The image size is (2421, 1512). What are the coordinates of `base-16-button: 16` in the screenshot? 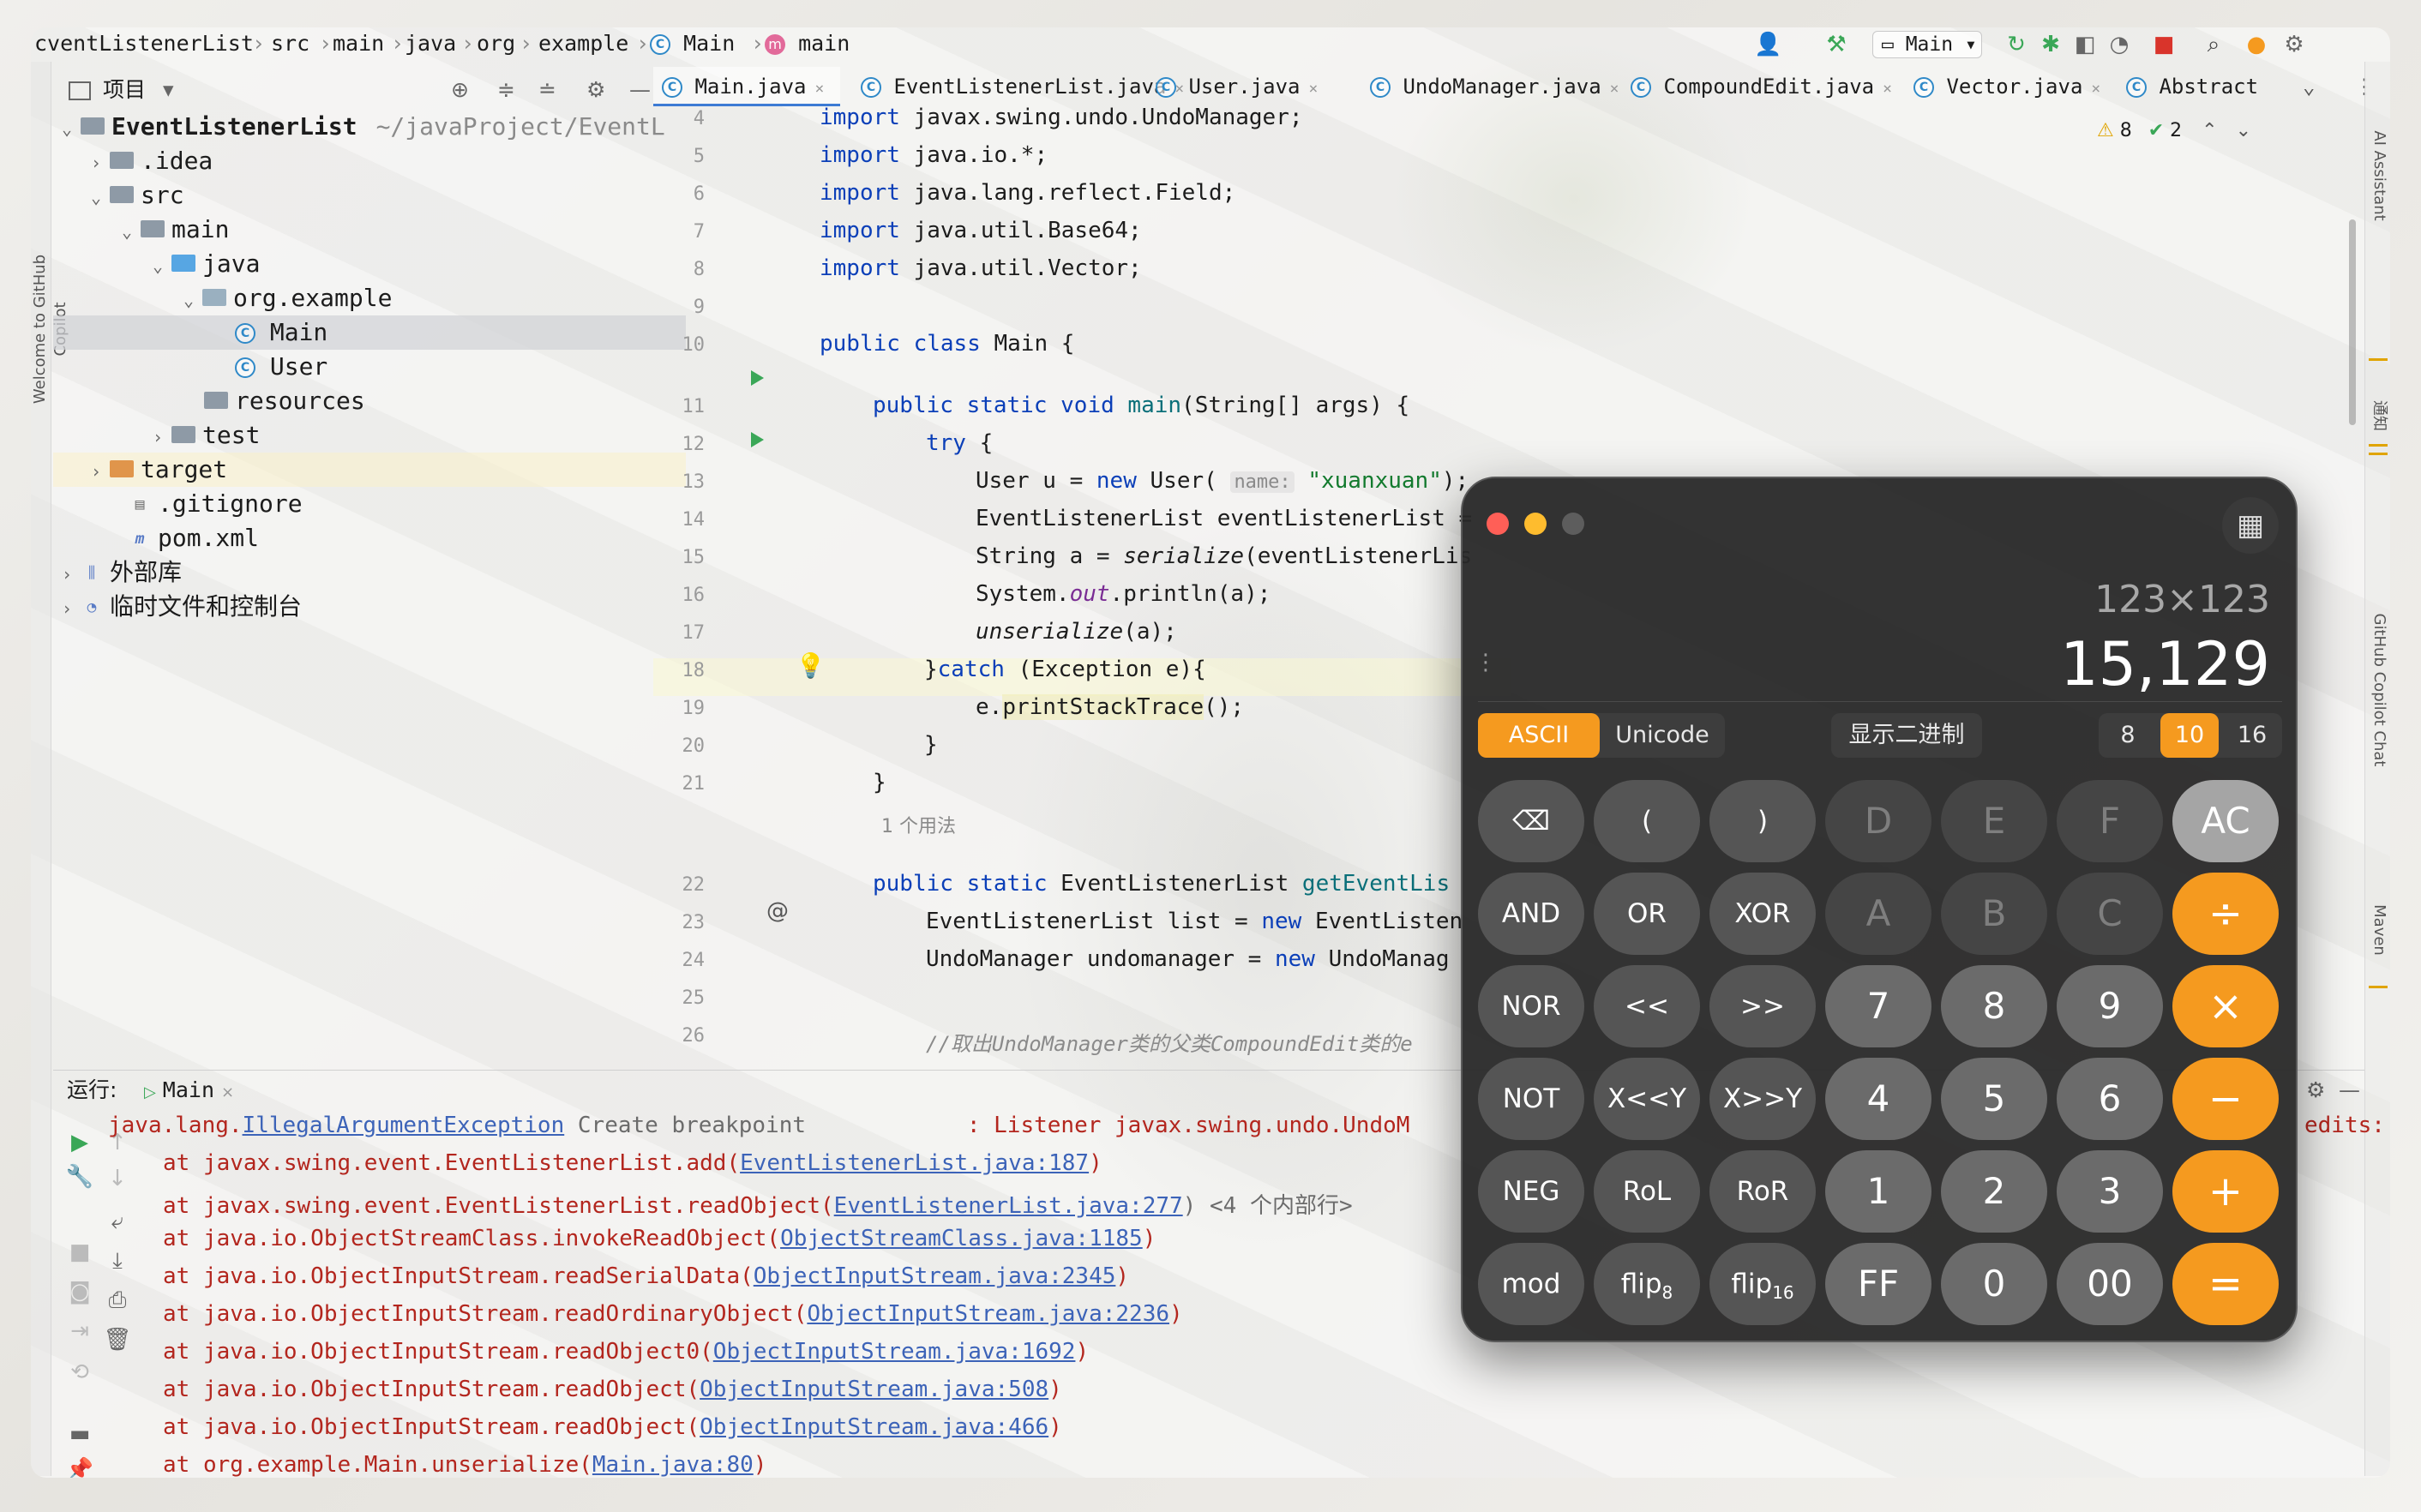 It's located at (2252, 735).